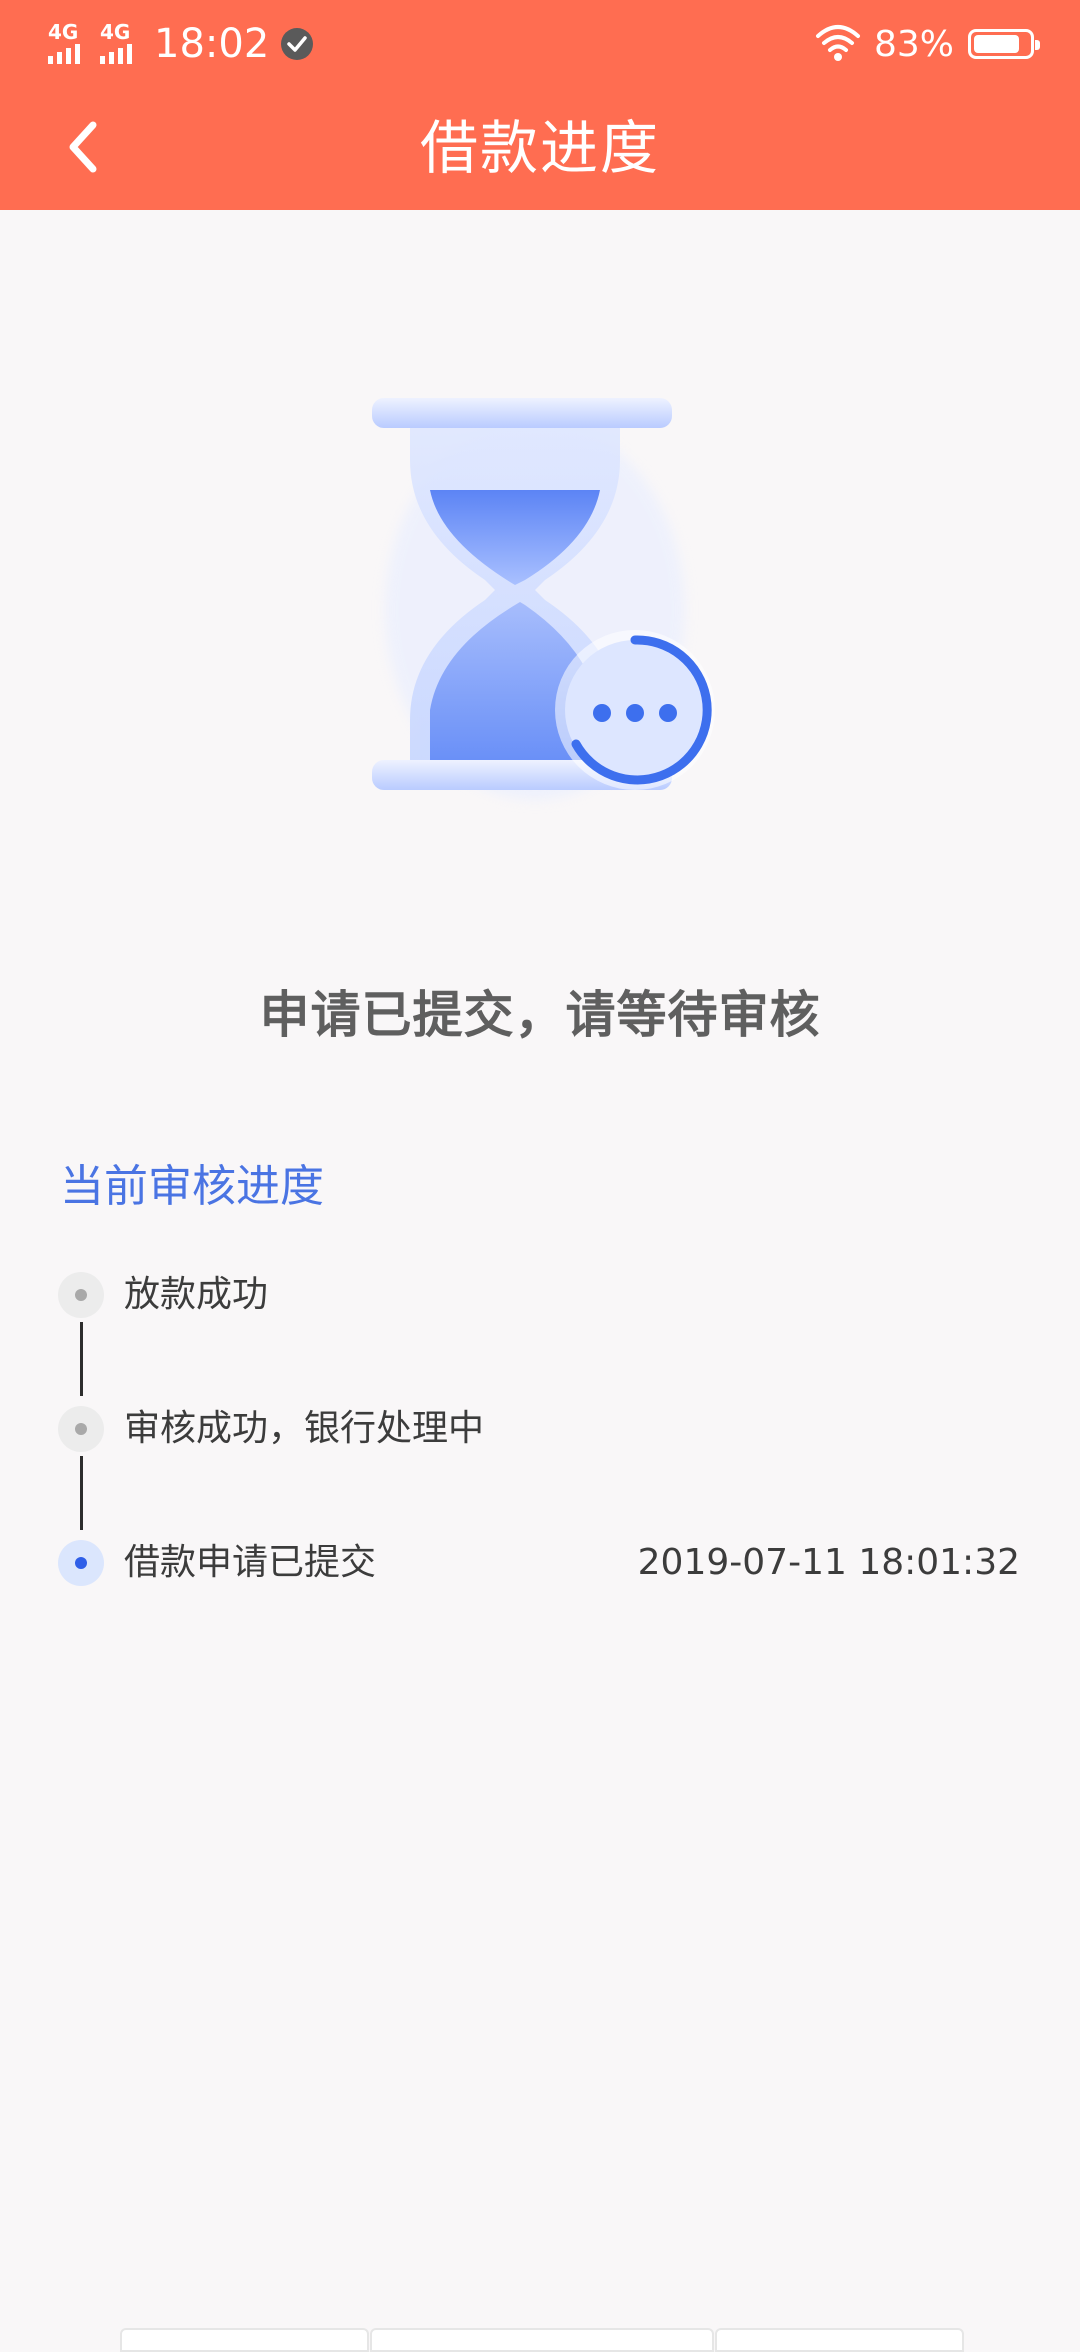  What do you see at coordinates (250, 1562) in the screenshot?
I see `step-label: 借款申请已提交` at bounding box center [250, 1562].